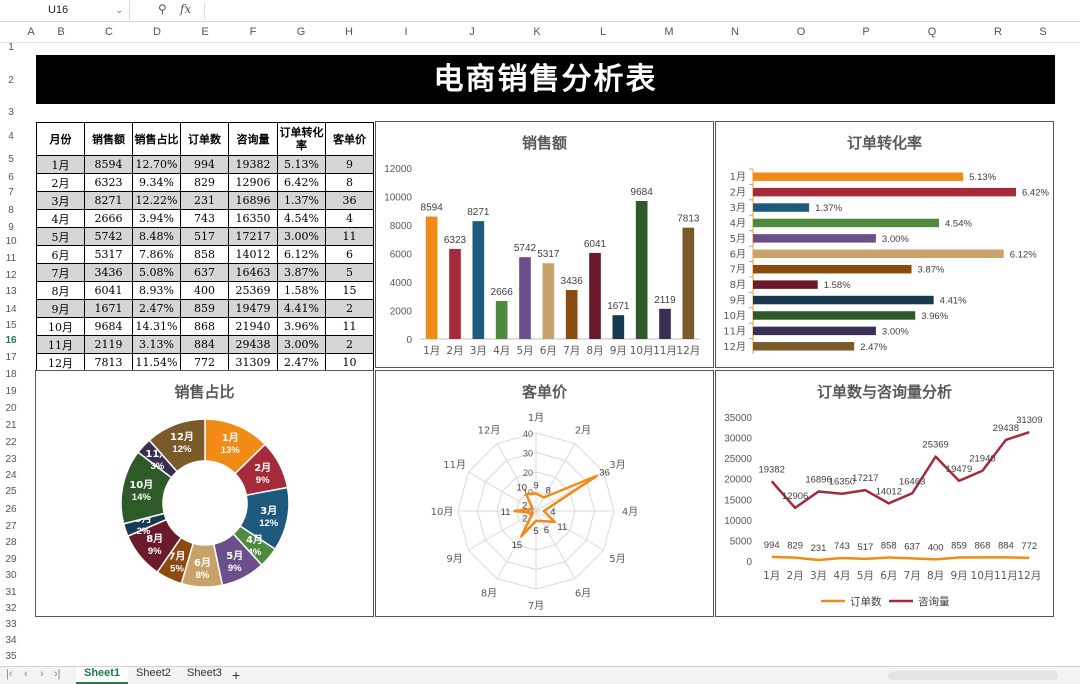 This screenshot has width=1080, height=684. I want to click on prev-sheet-icon: ‹, so click(26, 674).